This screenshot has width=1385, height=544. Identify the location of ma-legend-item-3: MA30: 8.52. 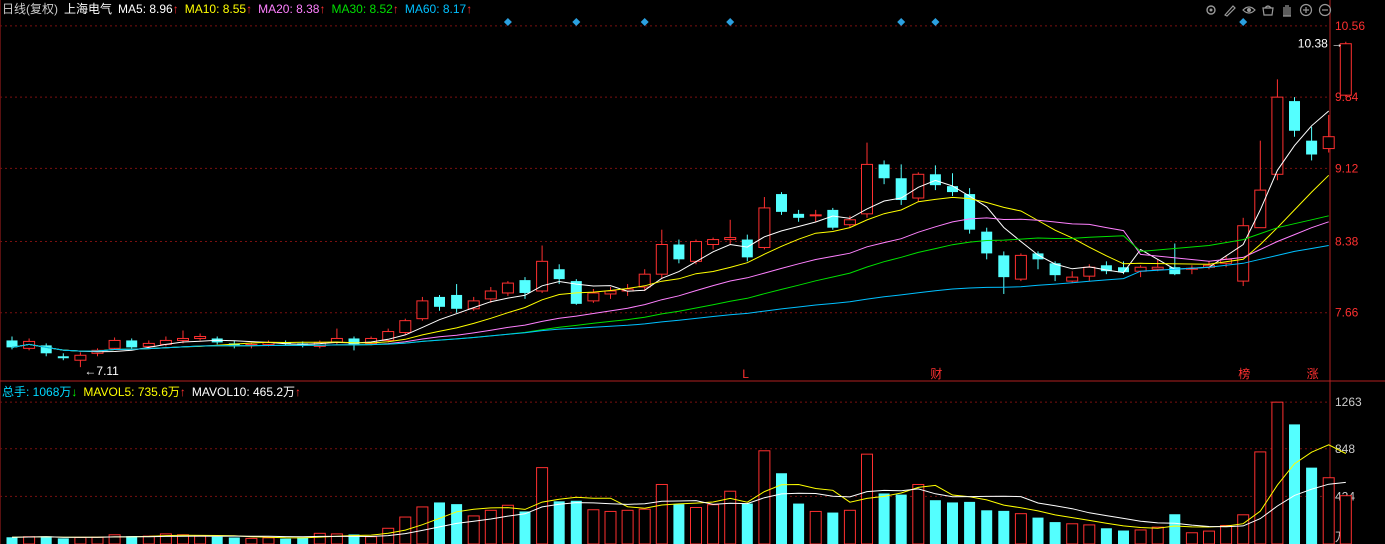
(362, 9).